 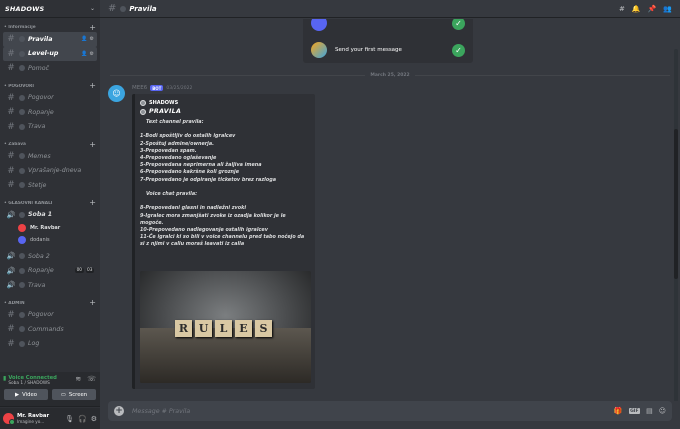 I want to click on category-label: POGOVORI, so click(x=46, y=86).